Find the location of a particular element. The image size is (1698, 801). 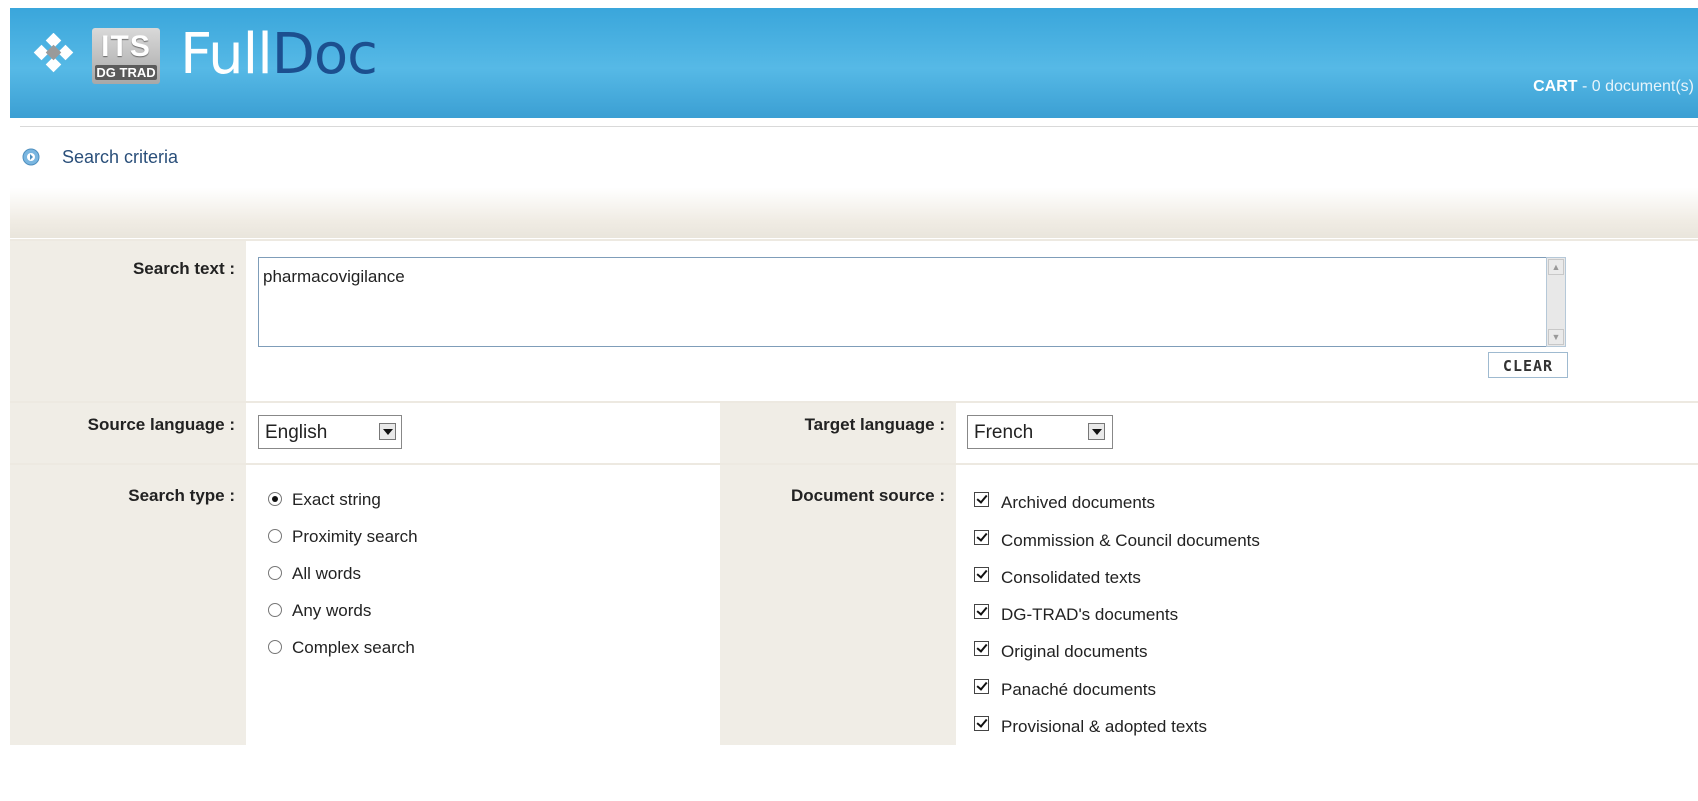

radio-proximity-search is located at coordinates (275, 536).